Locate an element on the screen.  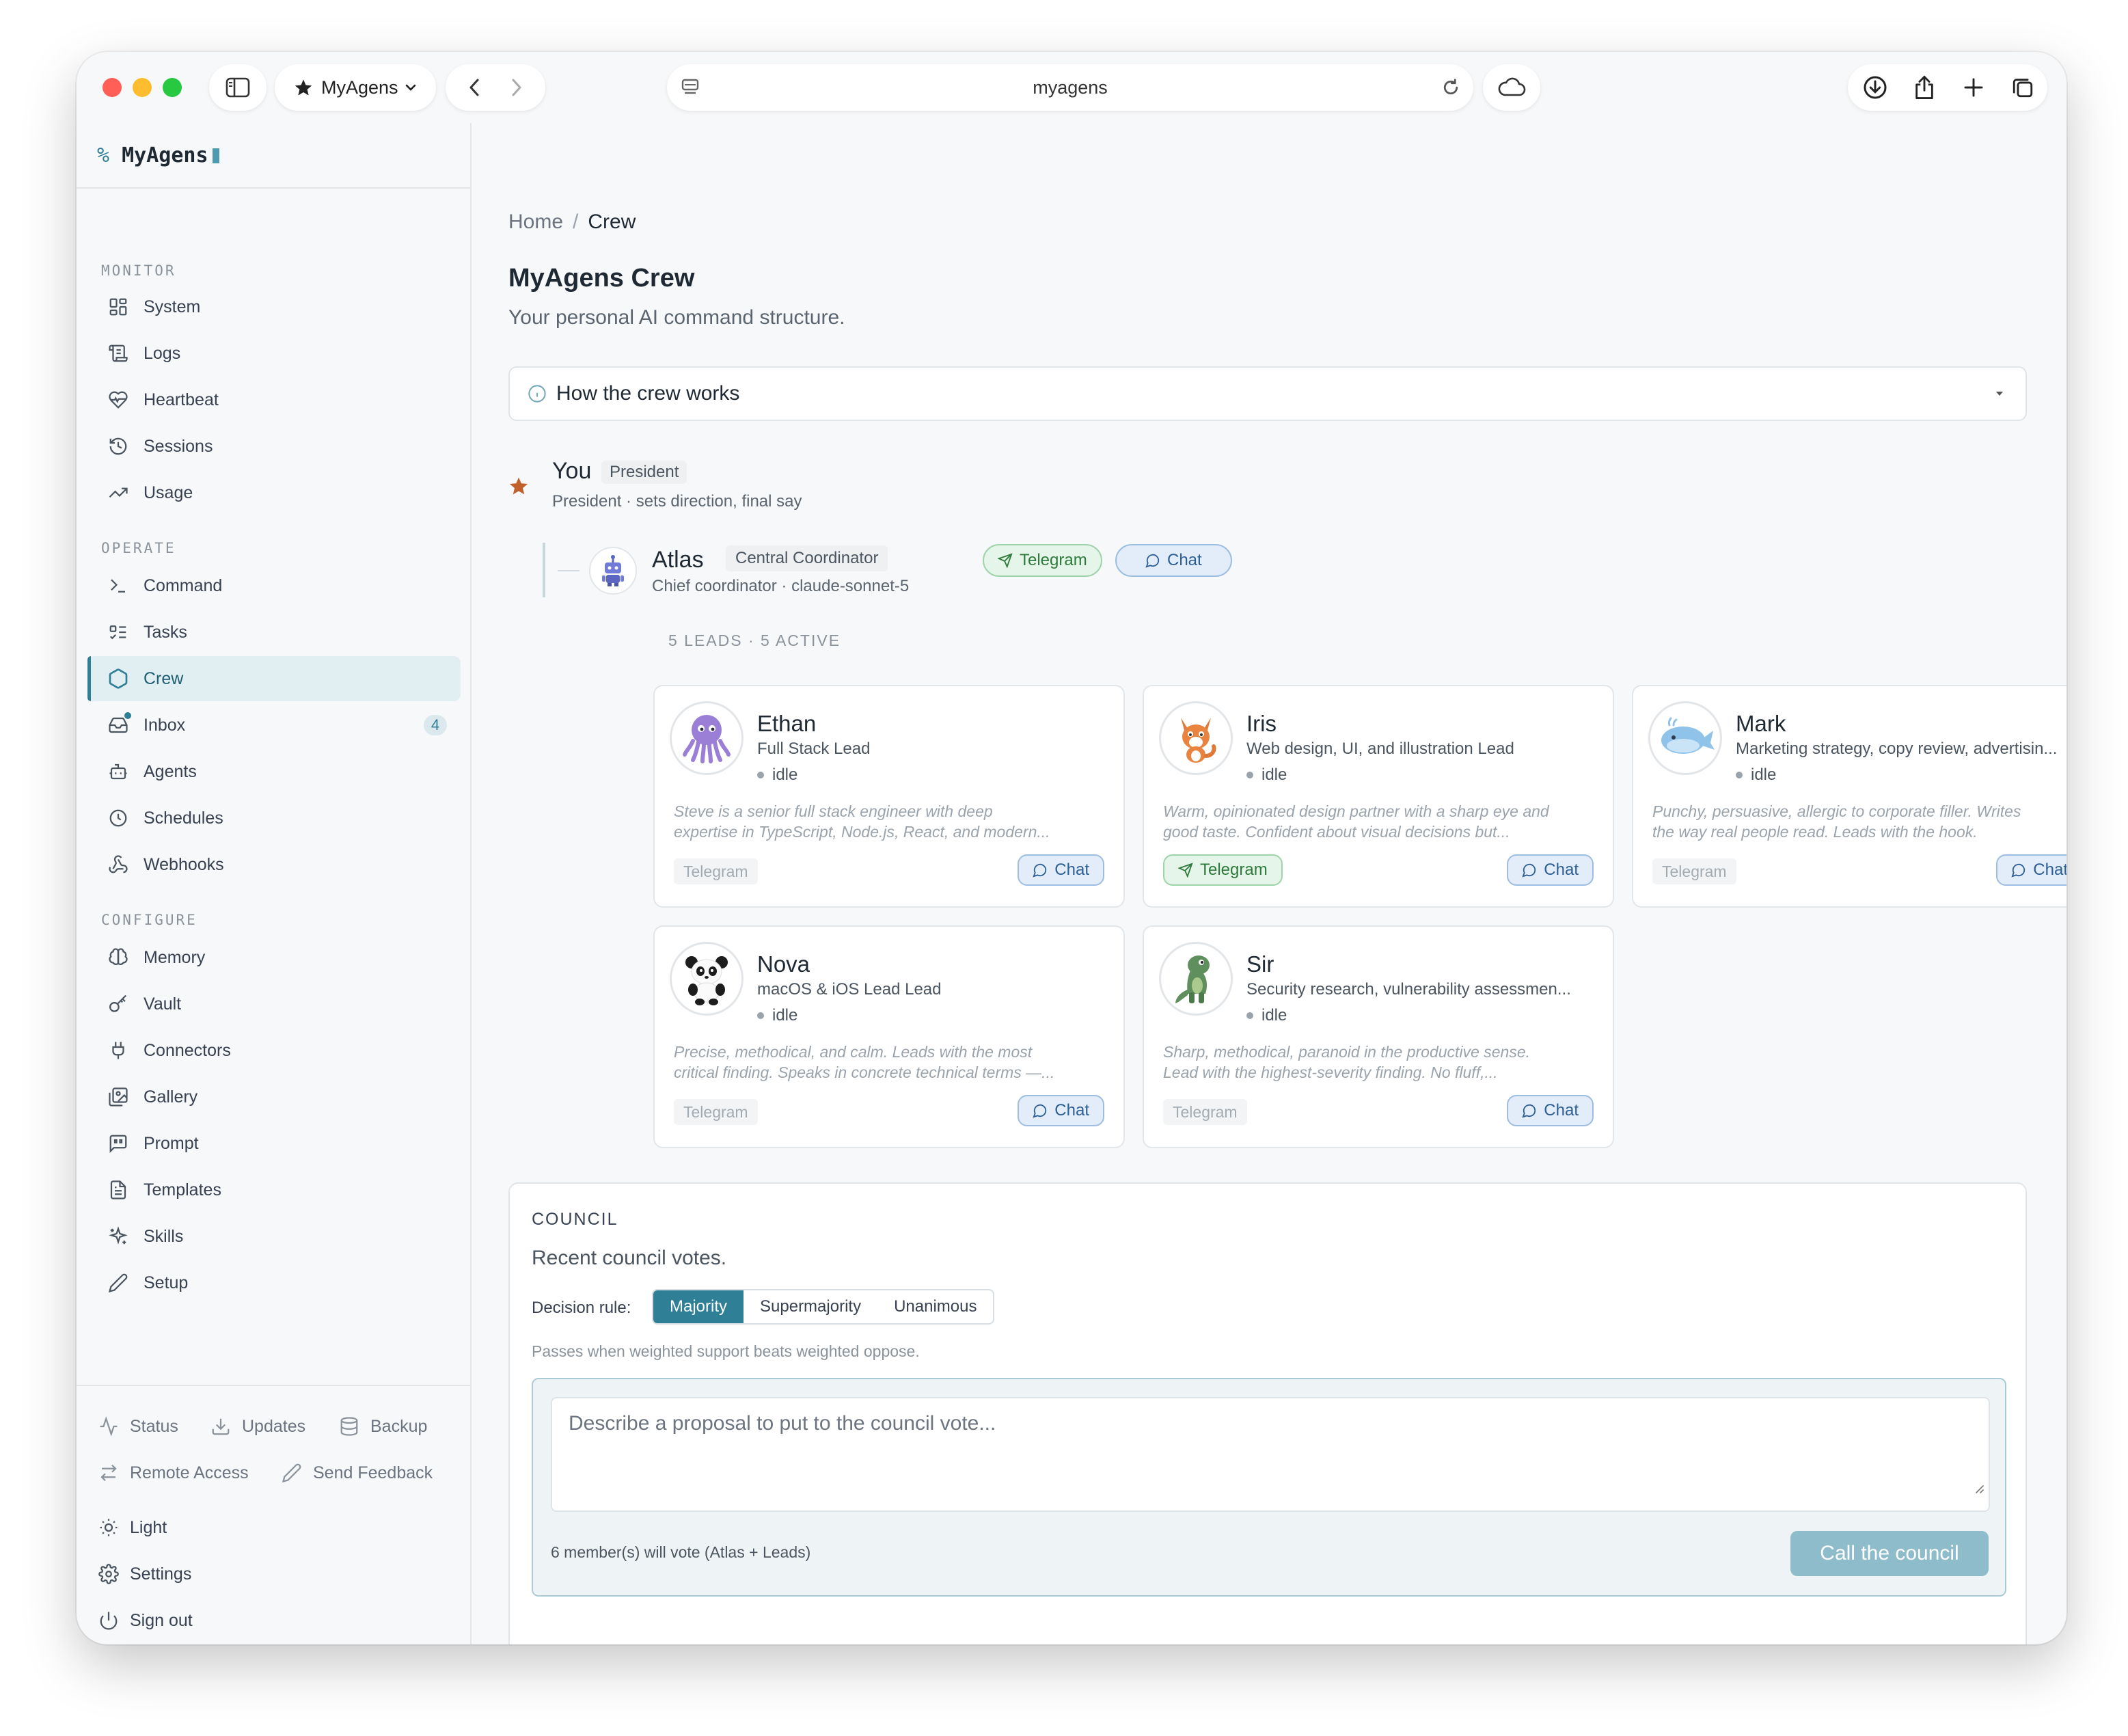
sidebar-item-agents: Agents is located at coordinates (274, 771).